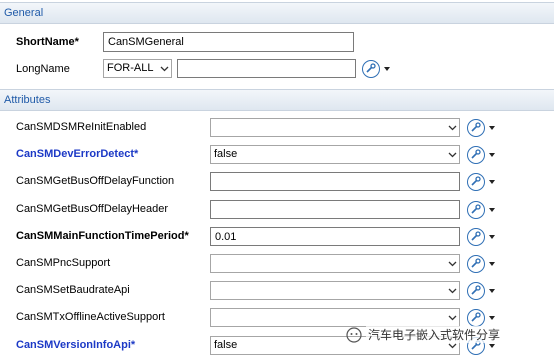 The width and height of the screenshot is (554, 364). I want to click on attributes-section-header: Attributes, so click(277, 100).